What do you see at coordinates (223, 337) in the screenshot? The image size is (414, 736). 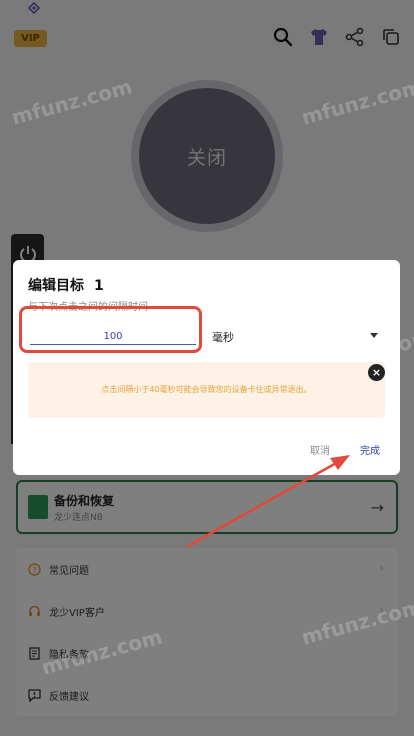 I see `unit-selected-value: 毫秒` at bounding box center [223, 337].